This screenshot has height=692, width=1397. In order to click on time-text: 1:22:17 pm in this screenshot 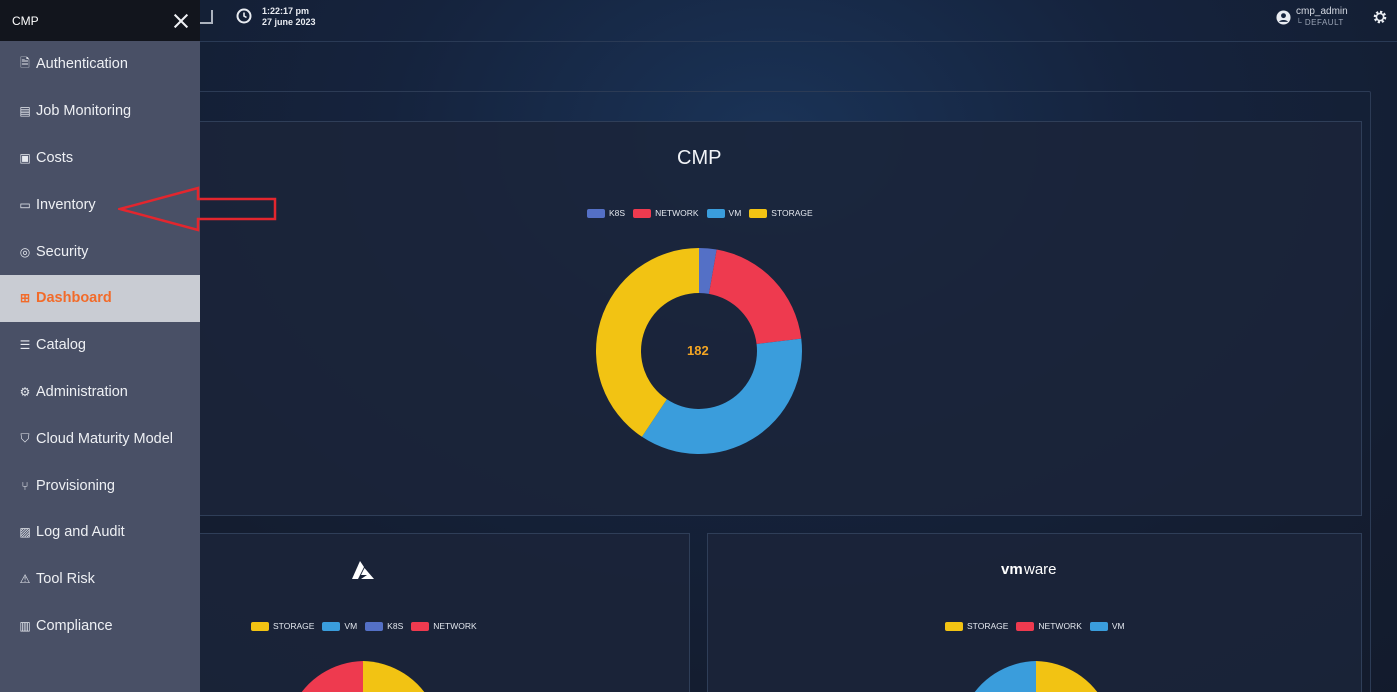, I will do `click(286, 11)`.